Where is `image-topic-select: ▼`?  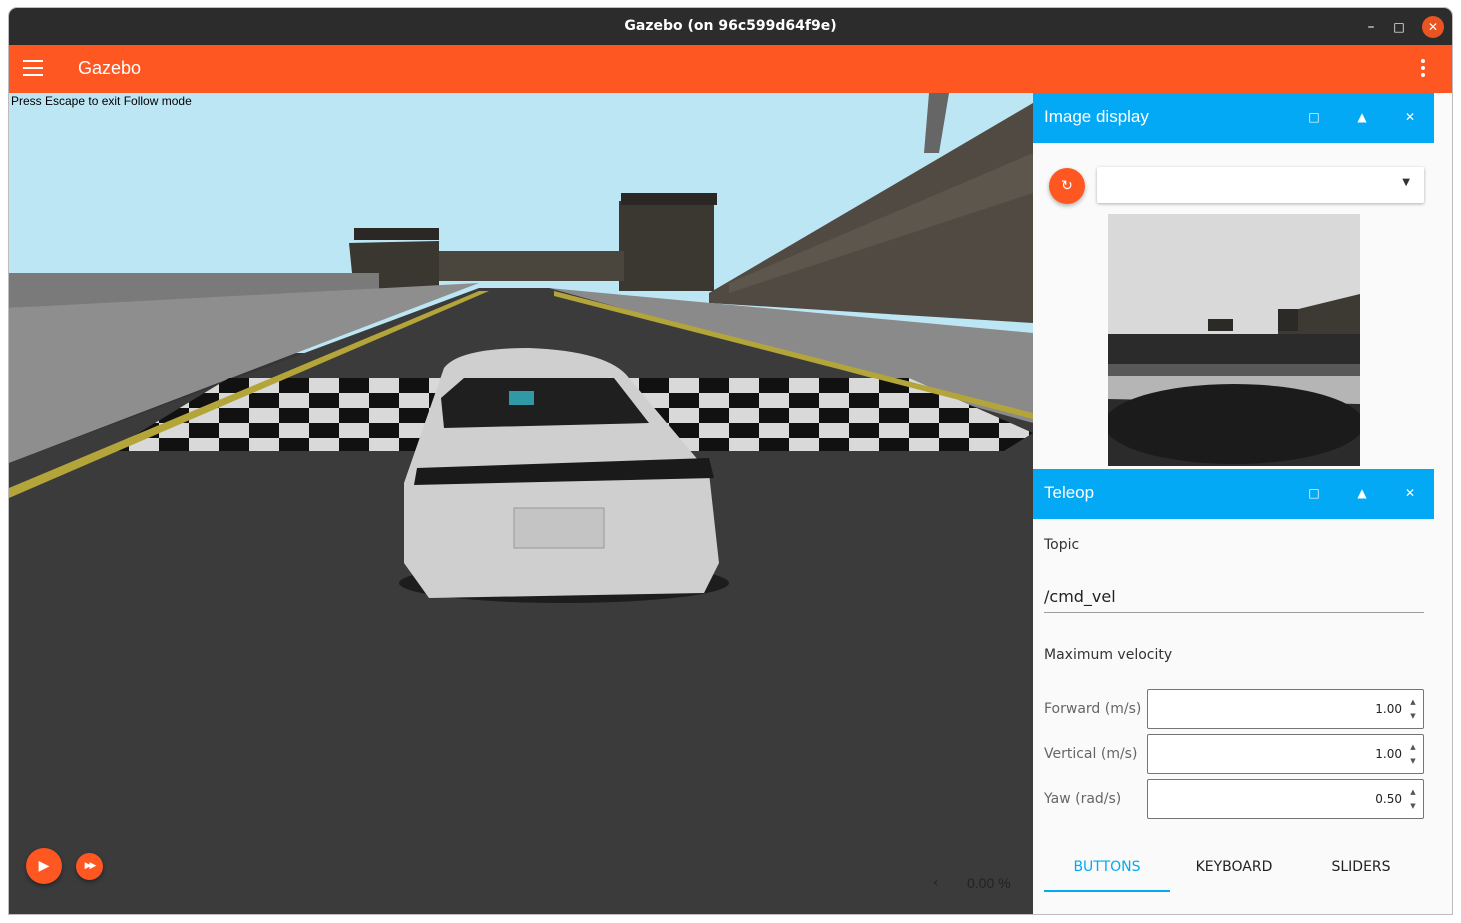 image-topic-select: ▼ is located at coordinates (1260, 185).